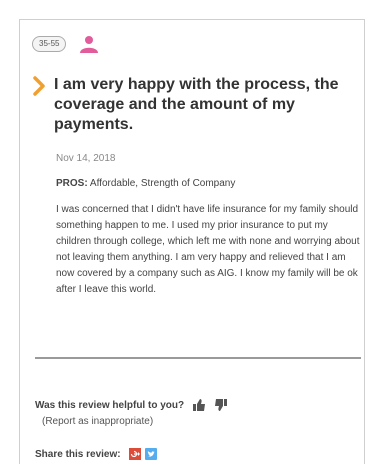 This screenshot has width=386, height=473. I want to click on share-row: Share this review:, so click(96, 454).